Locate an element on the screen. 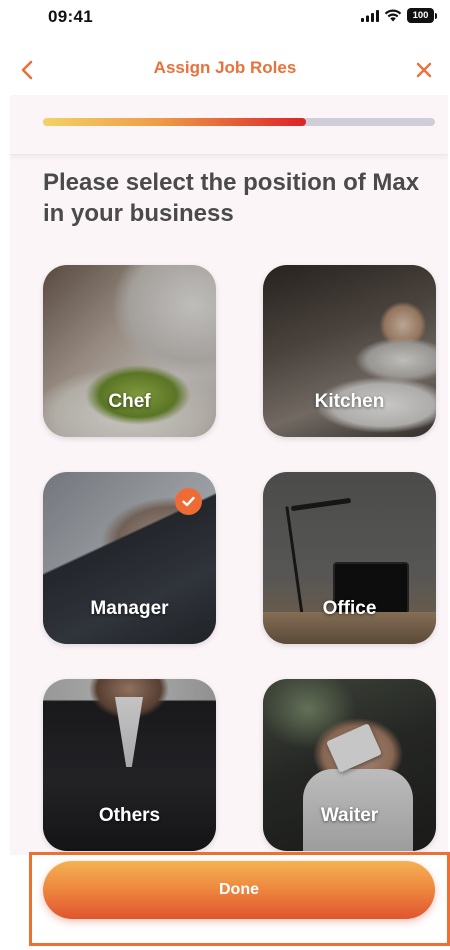 Image resolution: width=450 pixels, height=950 pixels. role-label: Chef is located at coordinates (129, 401).